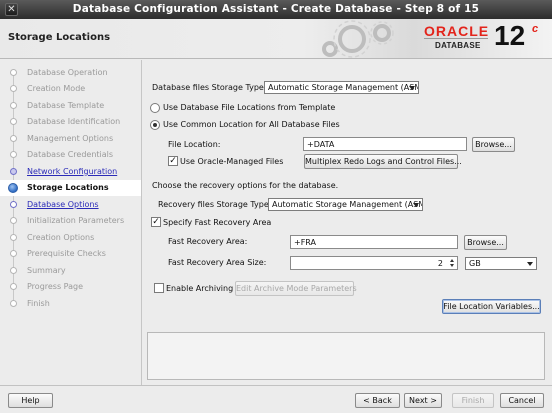 The height and width of the screenshot is (413, 552). Describe the element at coordinates (358, 39) in the screenshot. I see `gears-graphic` at that location.